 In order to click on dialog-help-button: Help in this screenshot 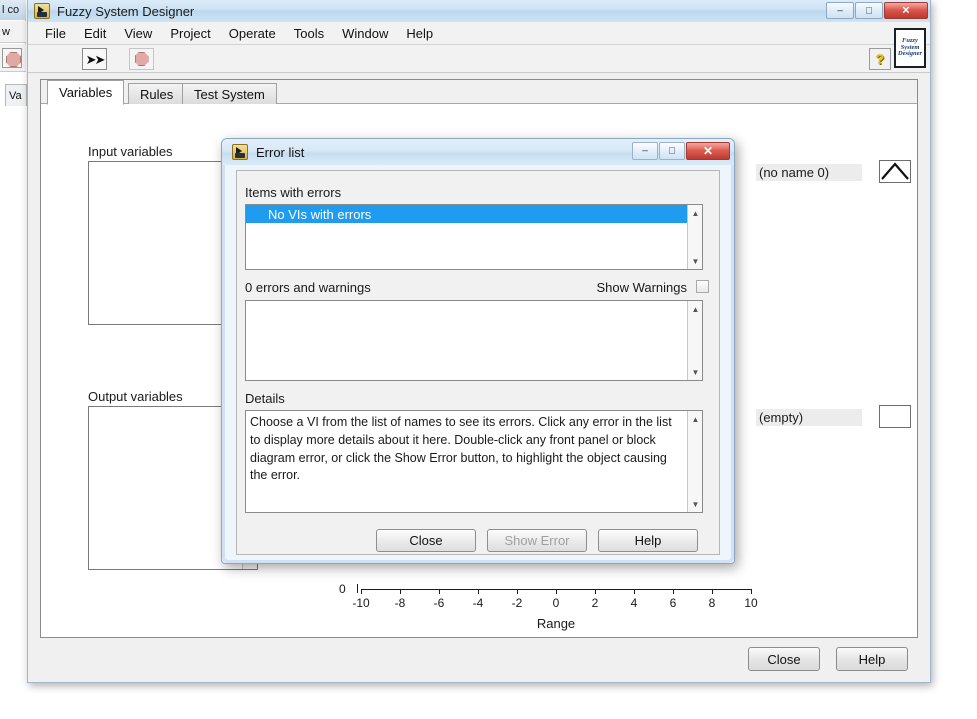, I will do `click(648, 540)`.